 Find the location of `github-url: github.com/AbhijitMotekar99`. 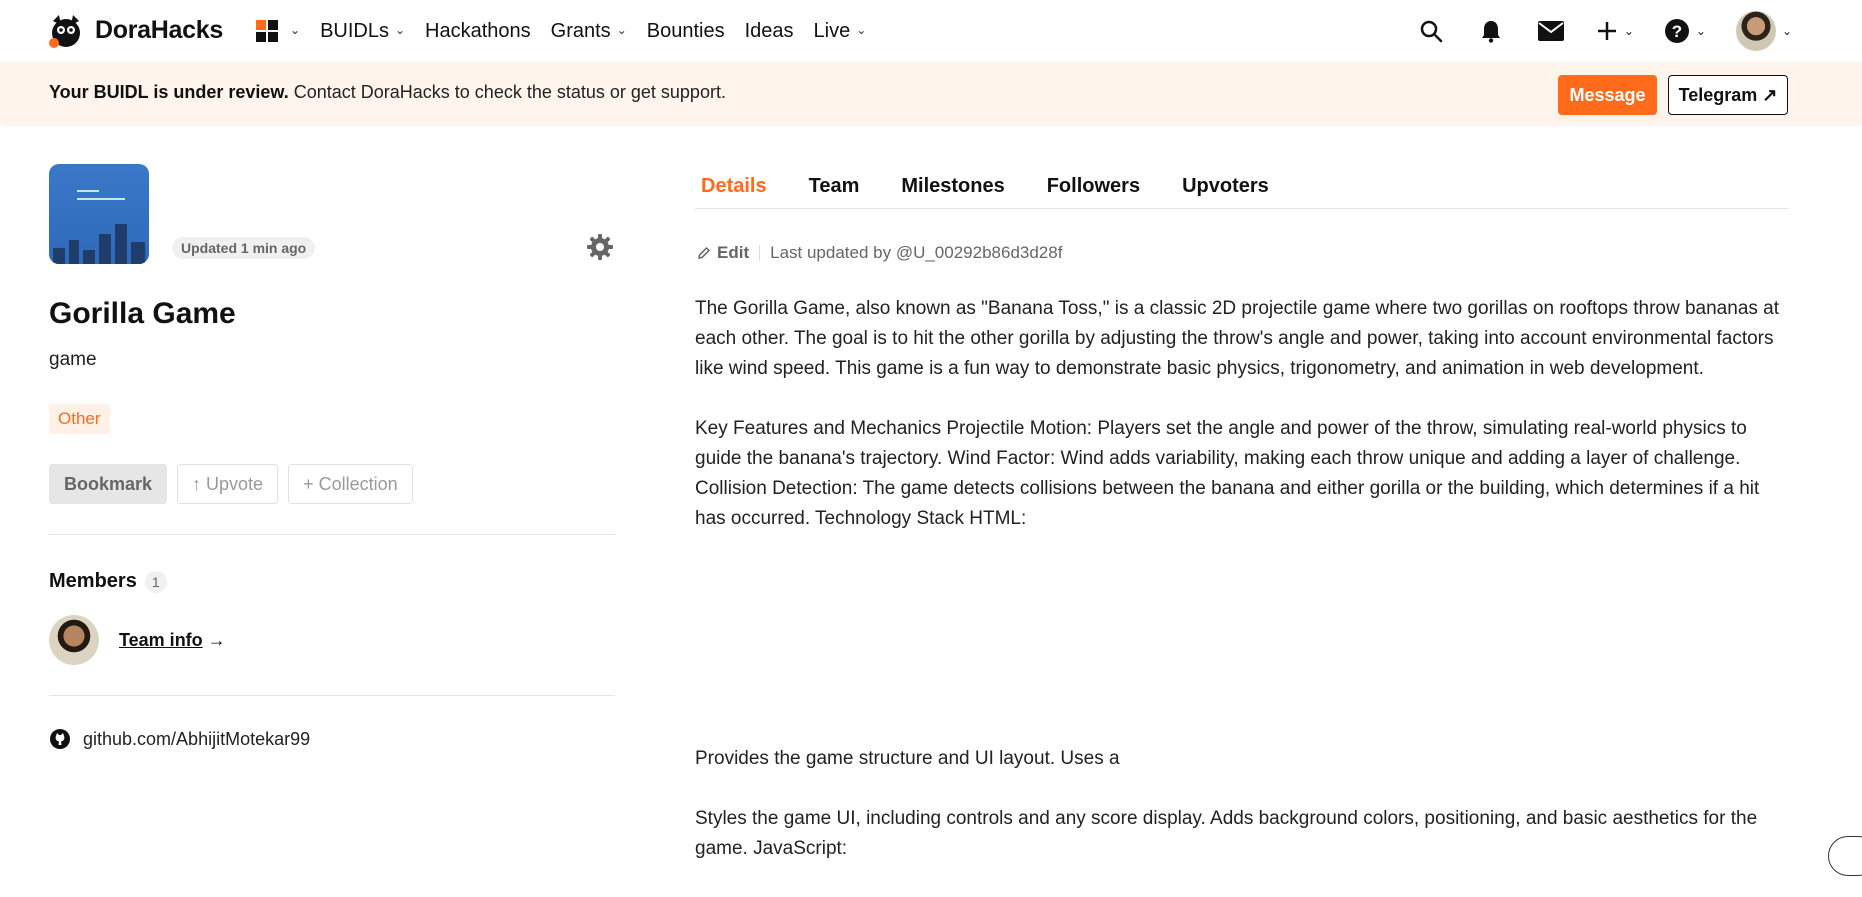

github-url: github.com/AbhijitMotekar99 is located at coordinates (197, 738).